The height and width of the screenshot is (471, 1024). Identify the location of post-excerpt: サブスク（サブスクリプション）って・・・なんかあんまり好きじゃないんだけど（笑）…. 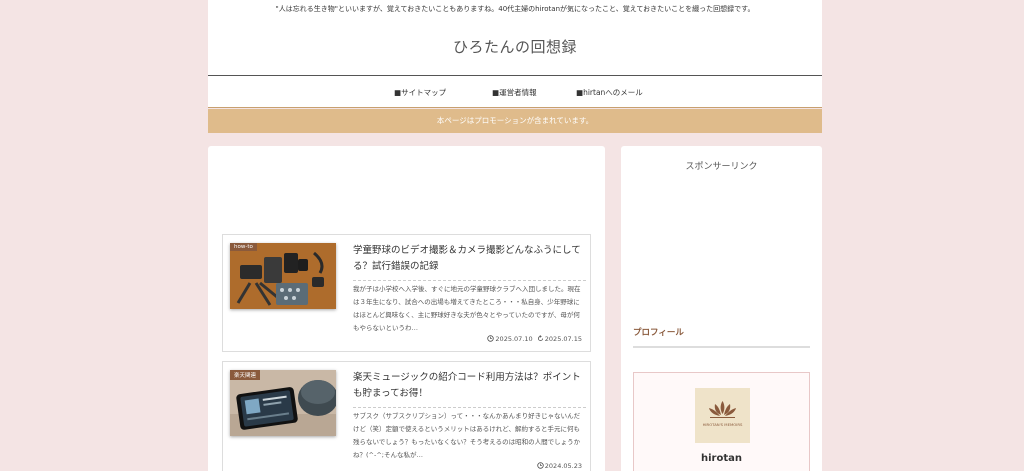
(467, 435).